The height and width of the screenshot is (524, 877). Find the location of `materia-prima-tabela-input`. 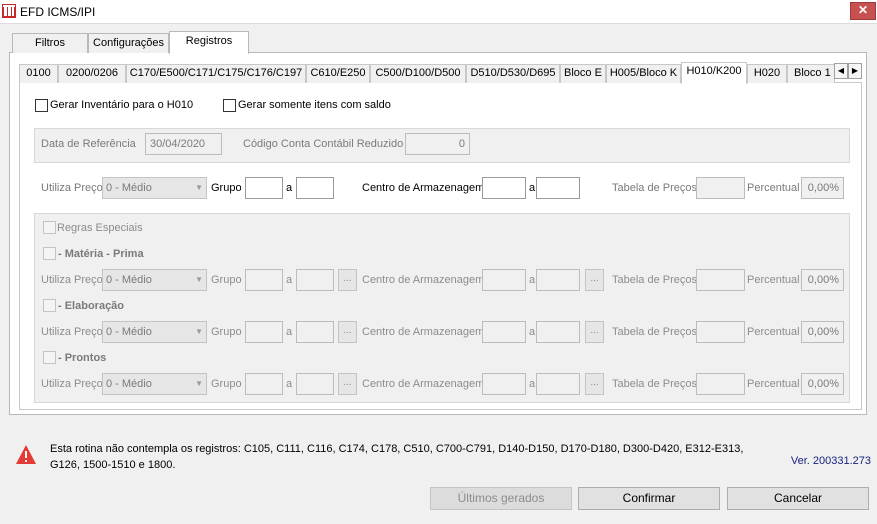

materia-prima-tabela-input is located at coordinates (720, 280).